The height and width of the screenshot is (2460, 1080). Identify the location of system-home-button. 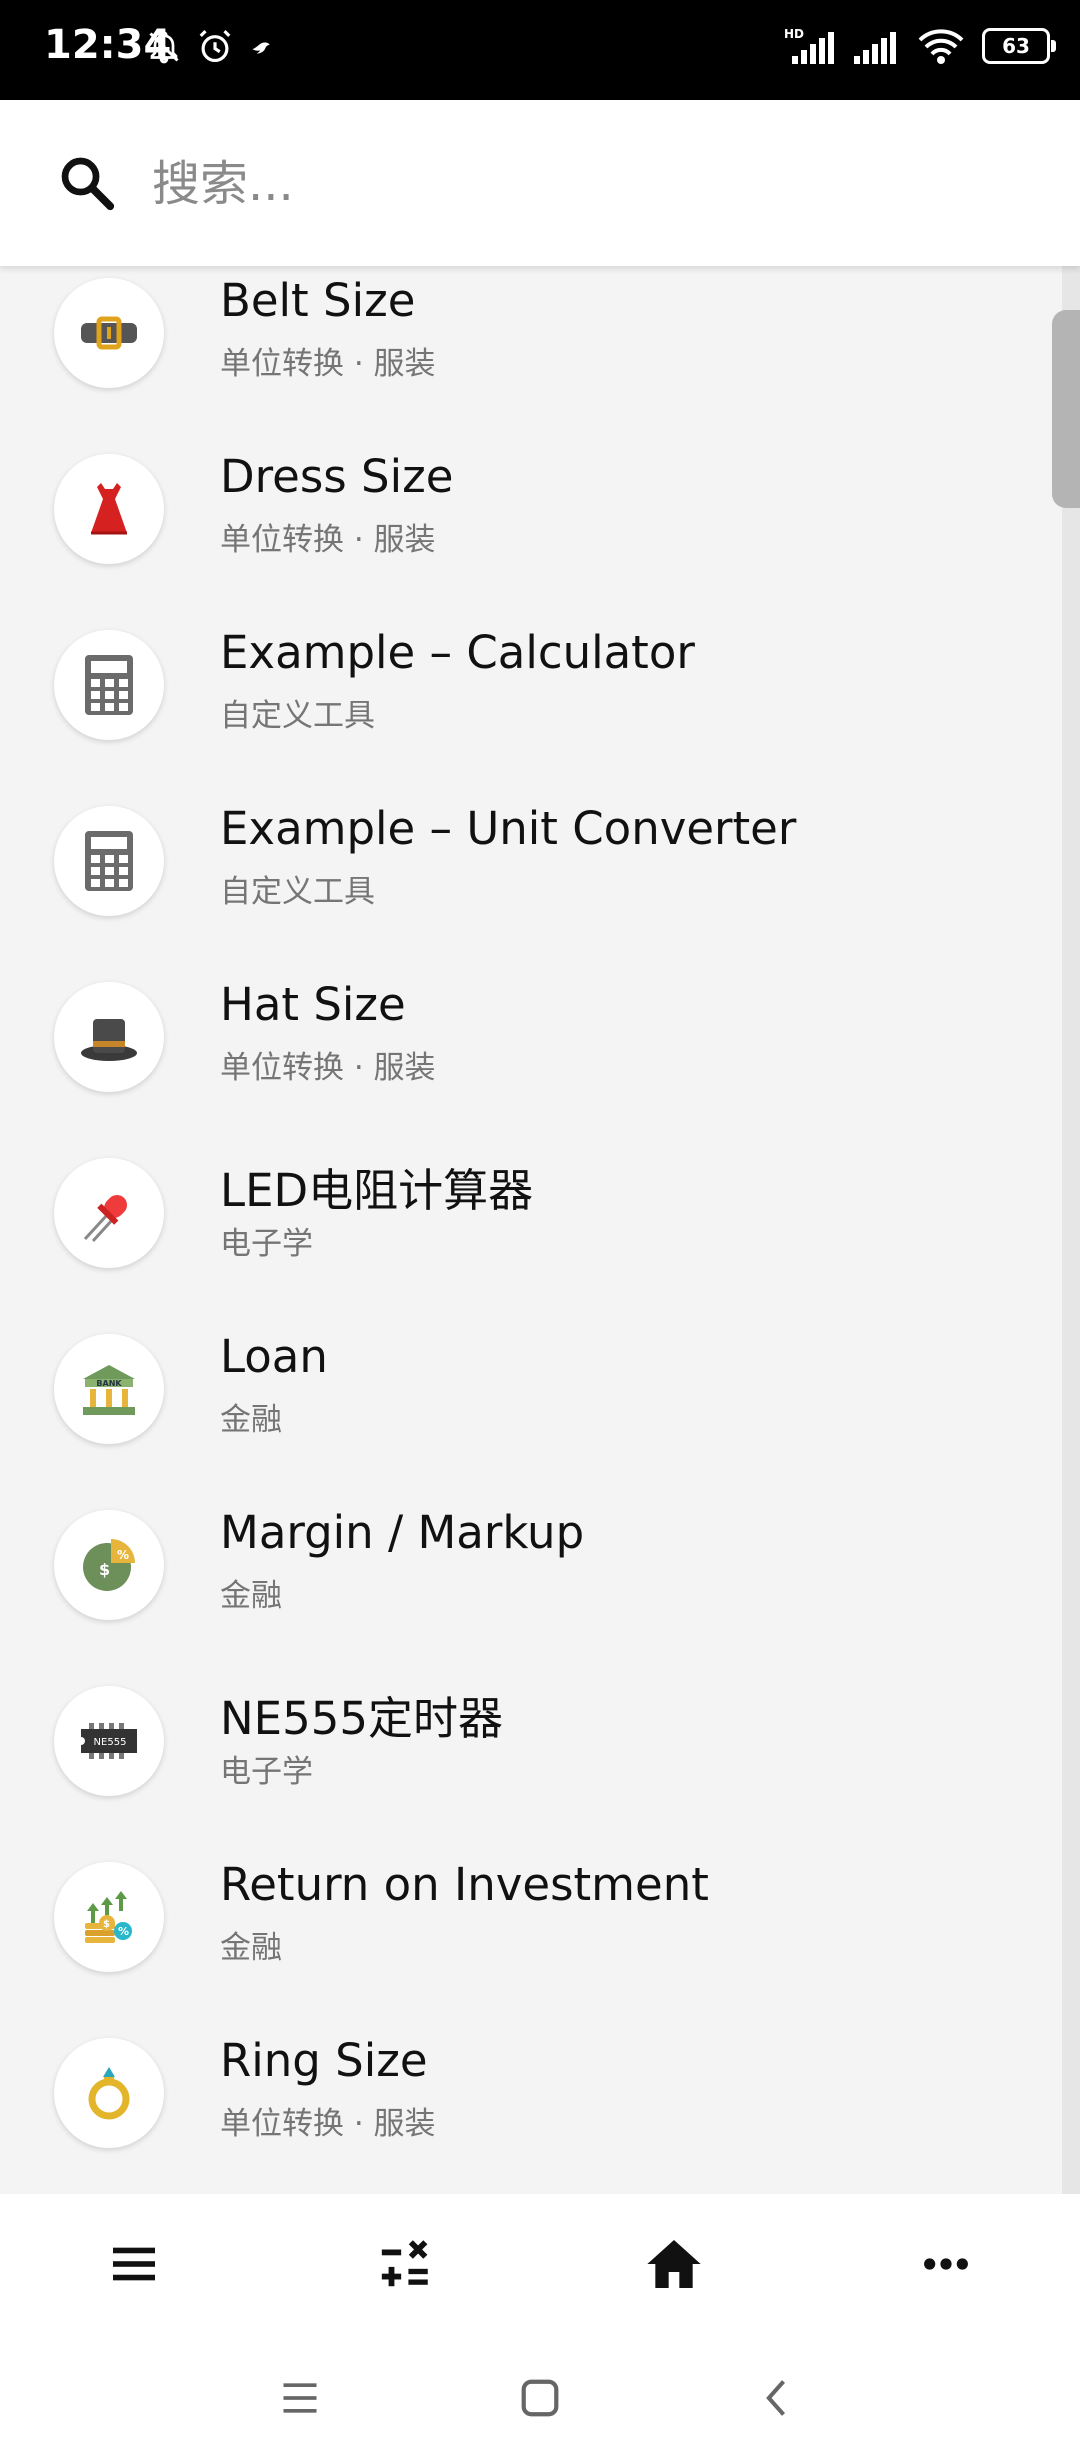
(540, 2398).